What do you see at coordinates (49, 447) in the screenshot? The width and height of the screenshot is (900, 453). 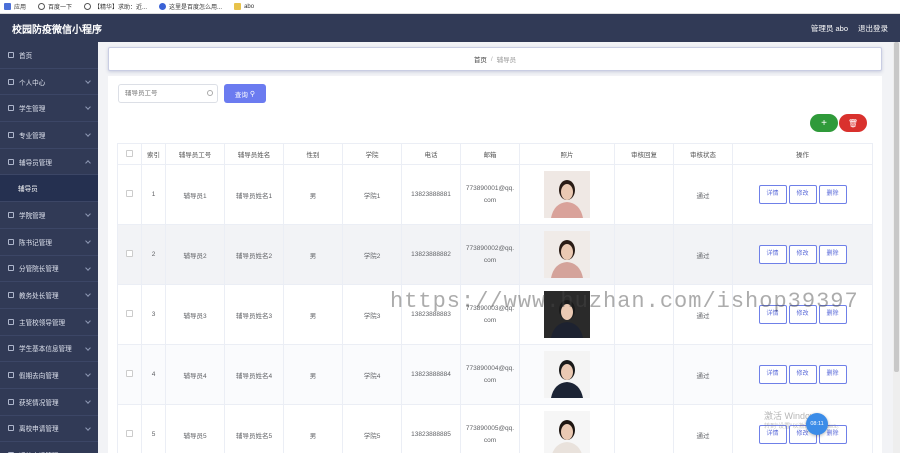 I see `sidebar-item-15: 返校申请管理` at bounding box center [49, 447].